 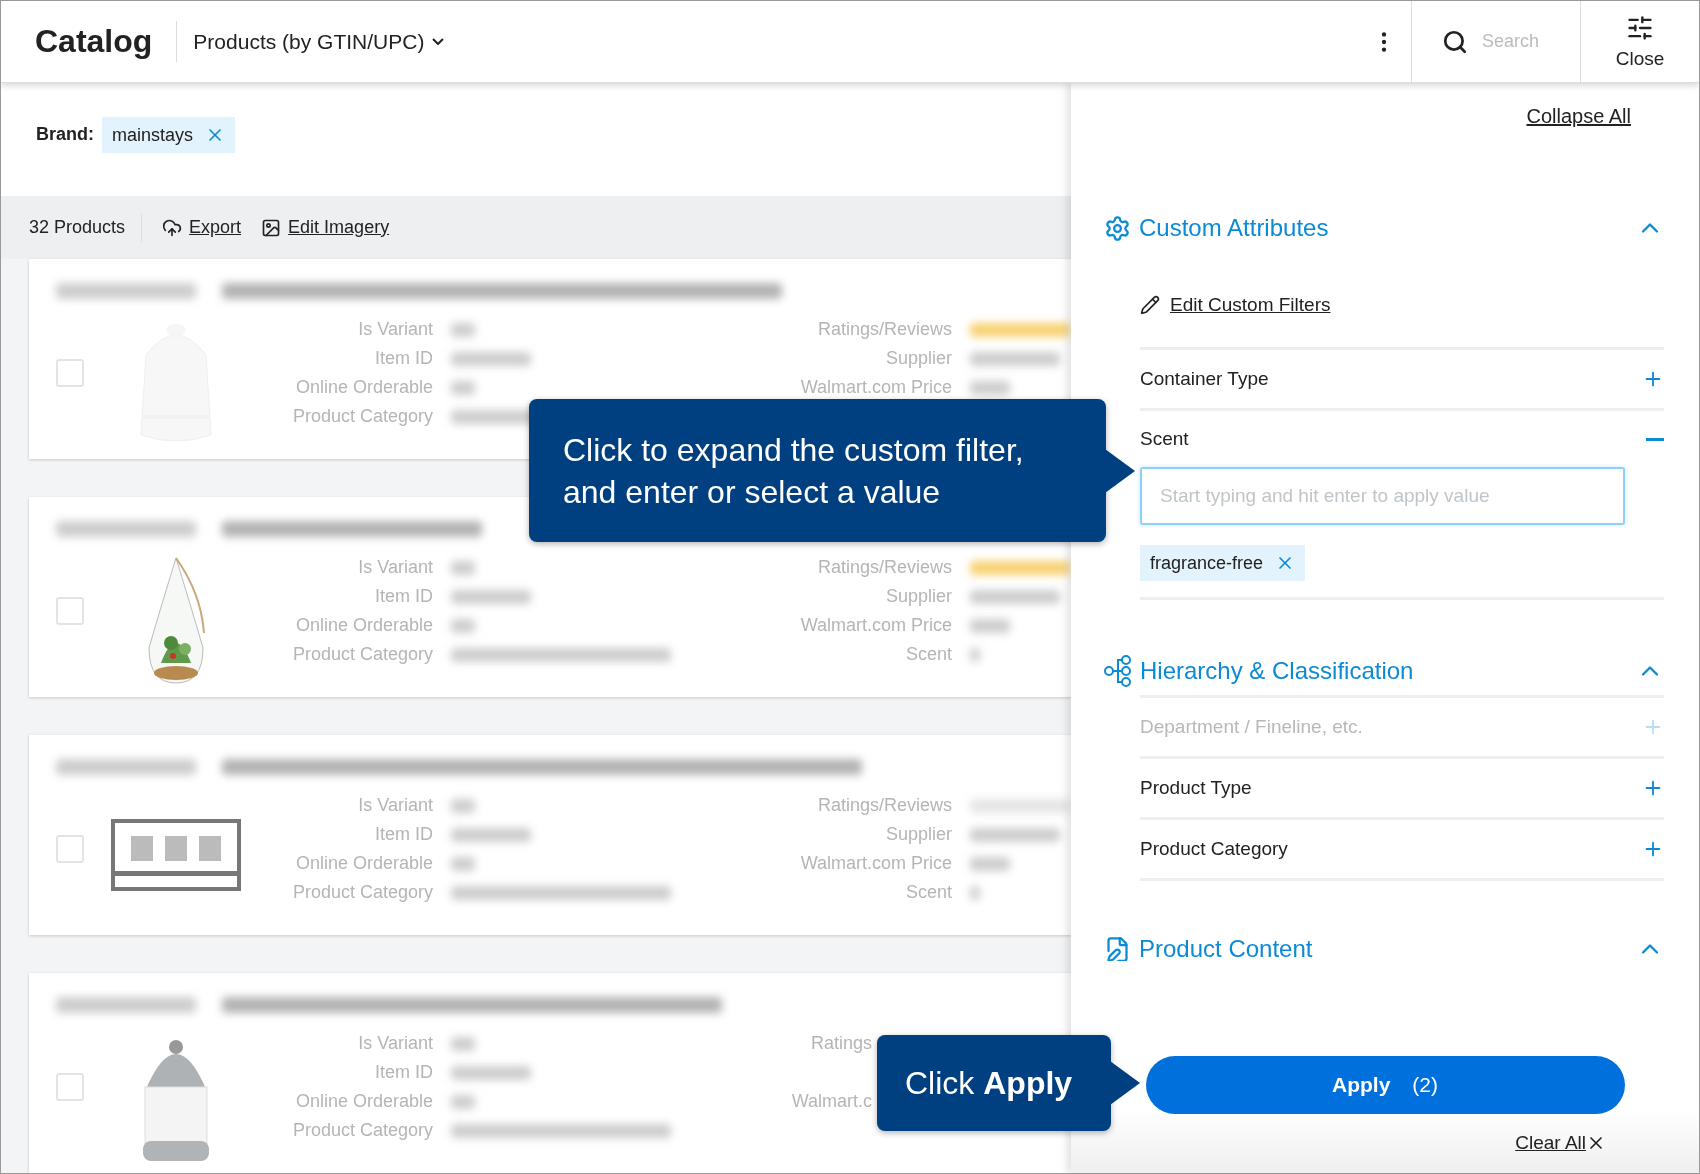 I want to click on pencil-icon, so click(x=1150, y=305).